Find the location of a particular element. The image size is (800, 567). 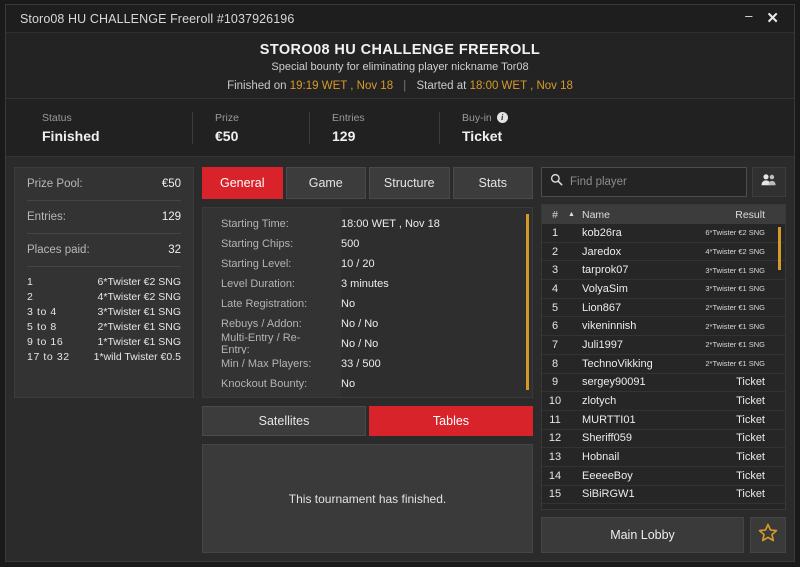

detail-row: Starting Level: 10 / 20 is located at coordinates (367, 264).